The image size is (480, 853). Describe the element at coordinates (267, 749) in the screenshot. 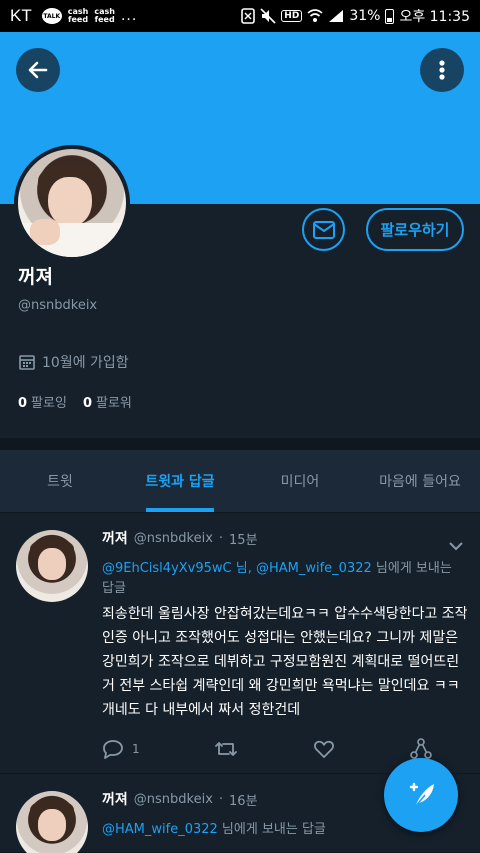

I see `tweet-actions: 1` at that location.